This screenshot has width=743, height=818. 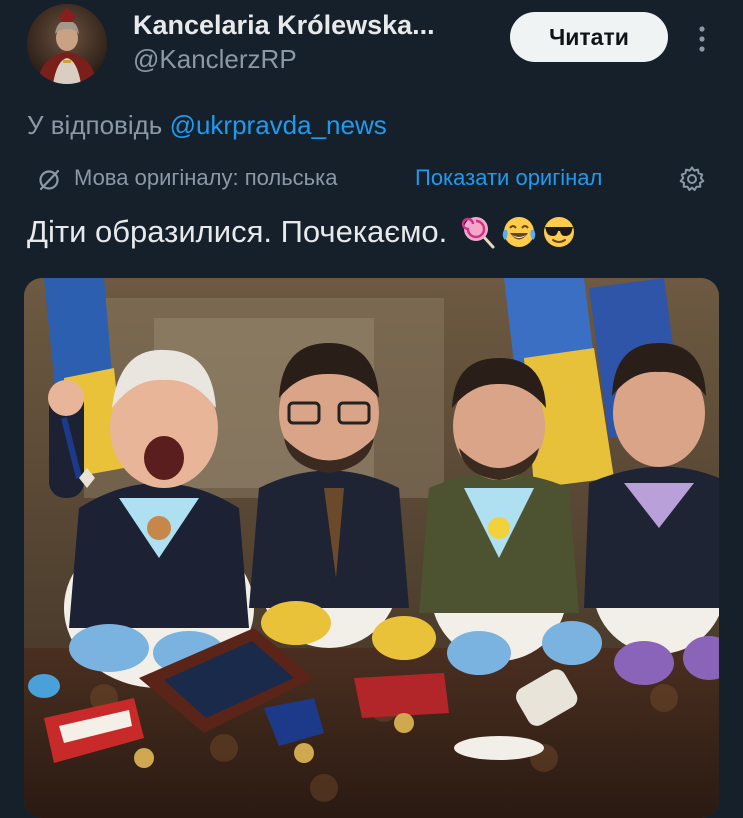 I want to click on avatar-portrait-image, so click(x=67, y=44).